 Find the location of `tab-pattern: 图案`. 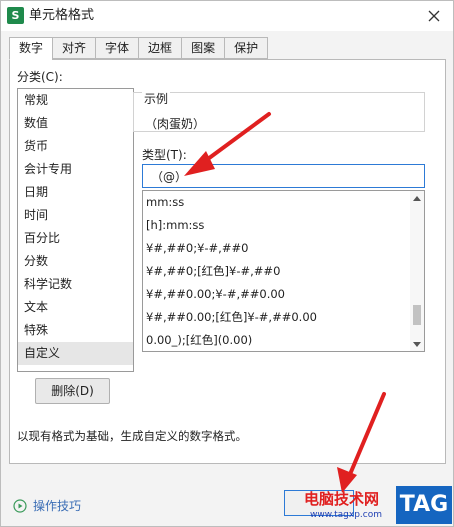

tab-pattern: 图案 is located at coordinates (203, 48).